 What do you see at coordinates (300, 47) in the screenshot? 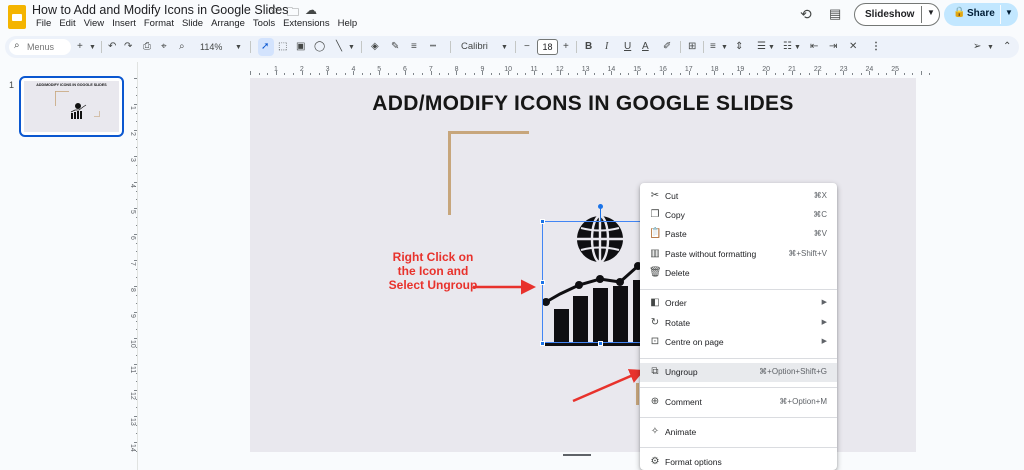
I see `image-icon: ▣` at bounding box center [300, 47].